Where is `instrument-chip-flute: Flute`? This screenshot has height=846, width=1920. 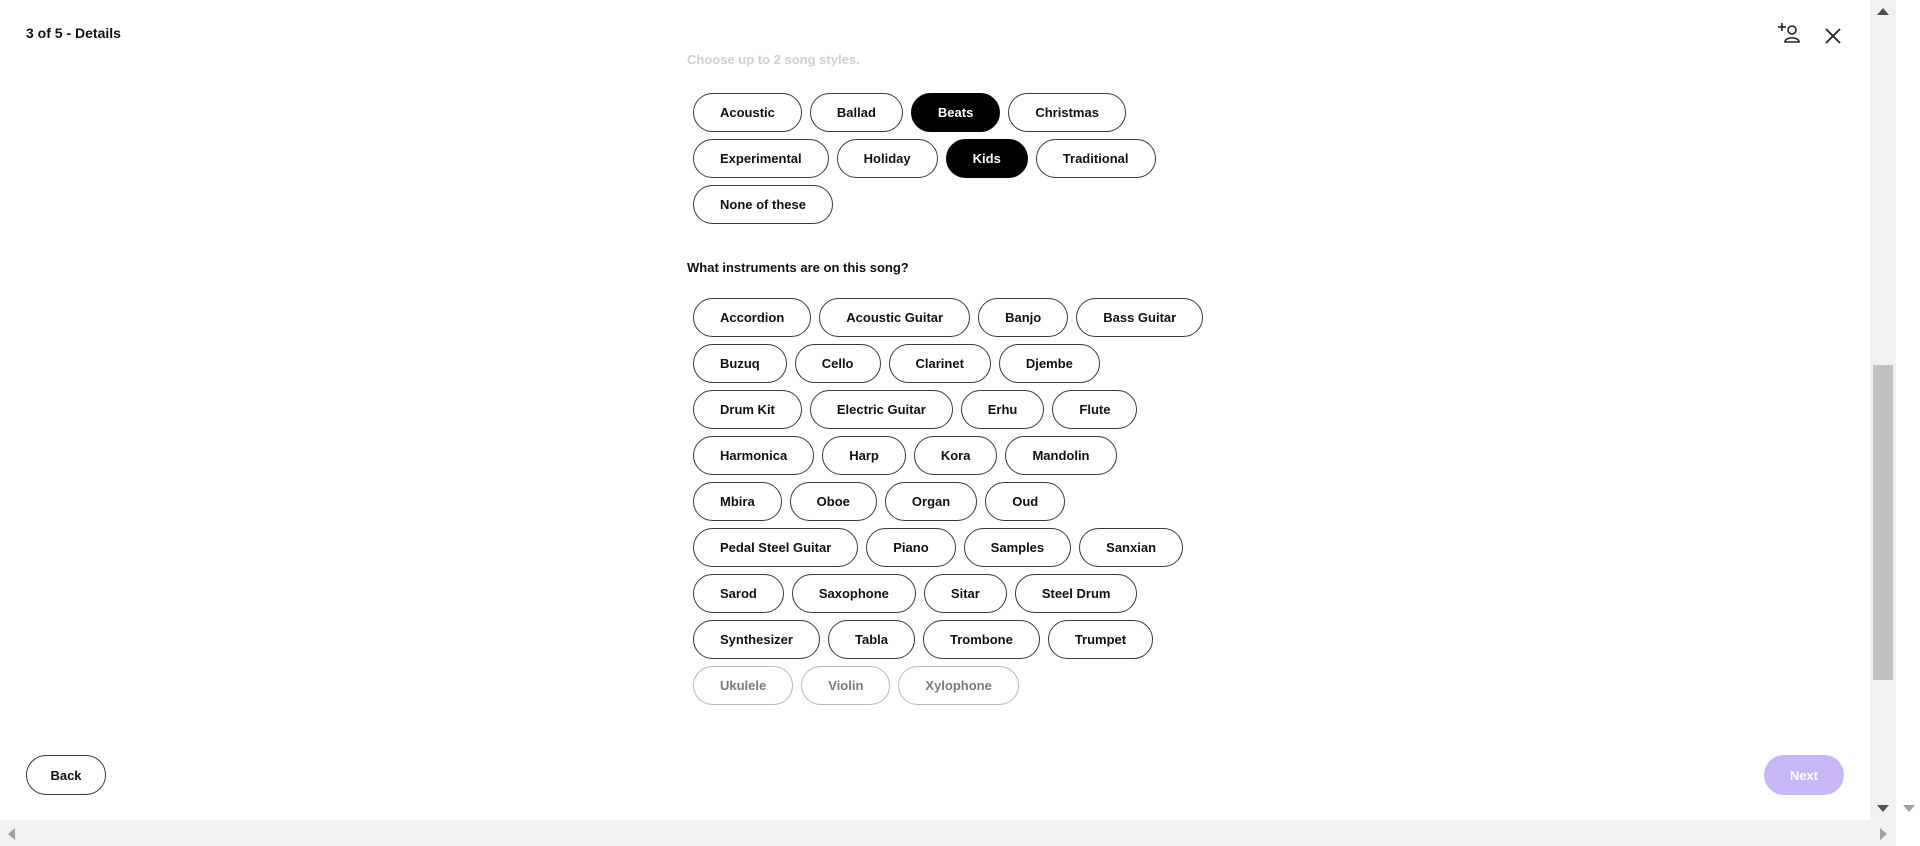
instrument-chip-flute: Flute is located at coordinates (1095, 409).